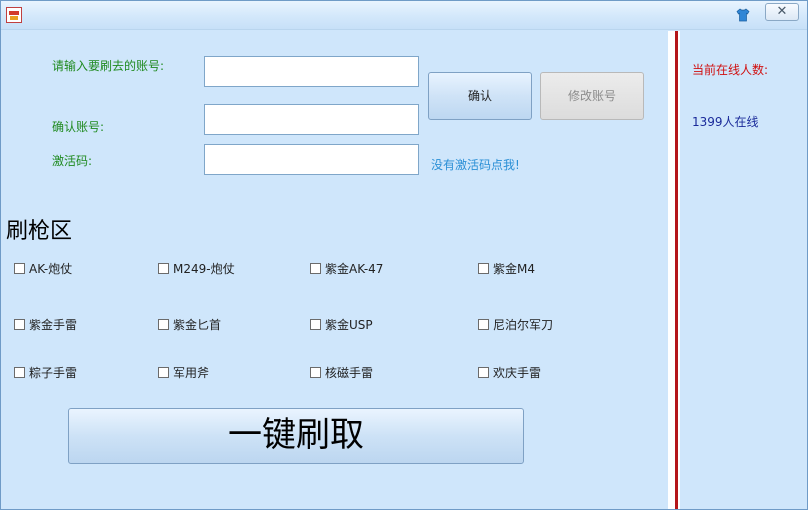  What do you see at coordinates (523, 325) in the screenshot?
I see `weapon-label: 尼泊尔军刀` at bounding box center [523, 325].